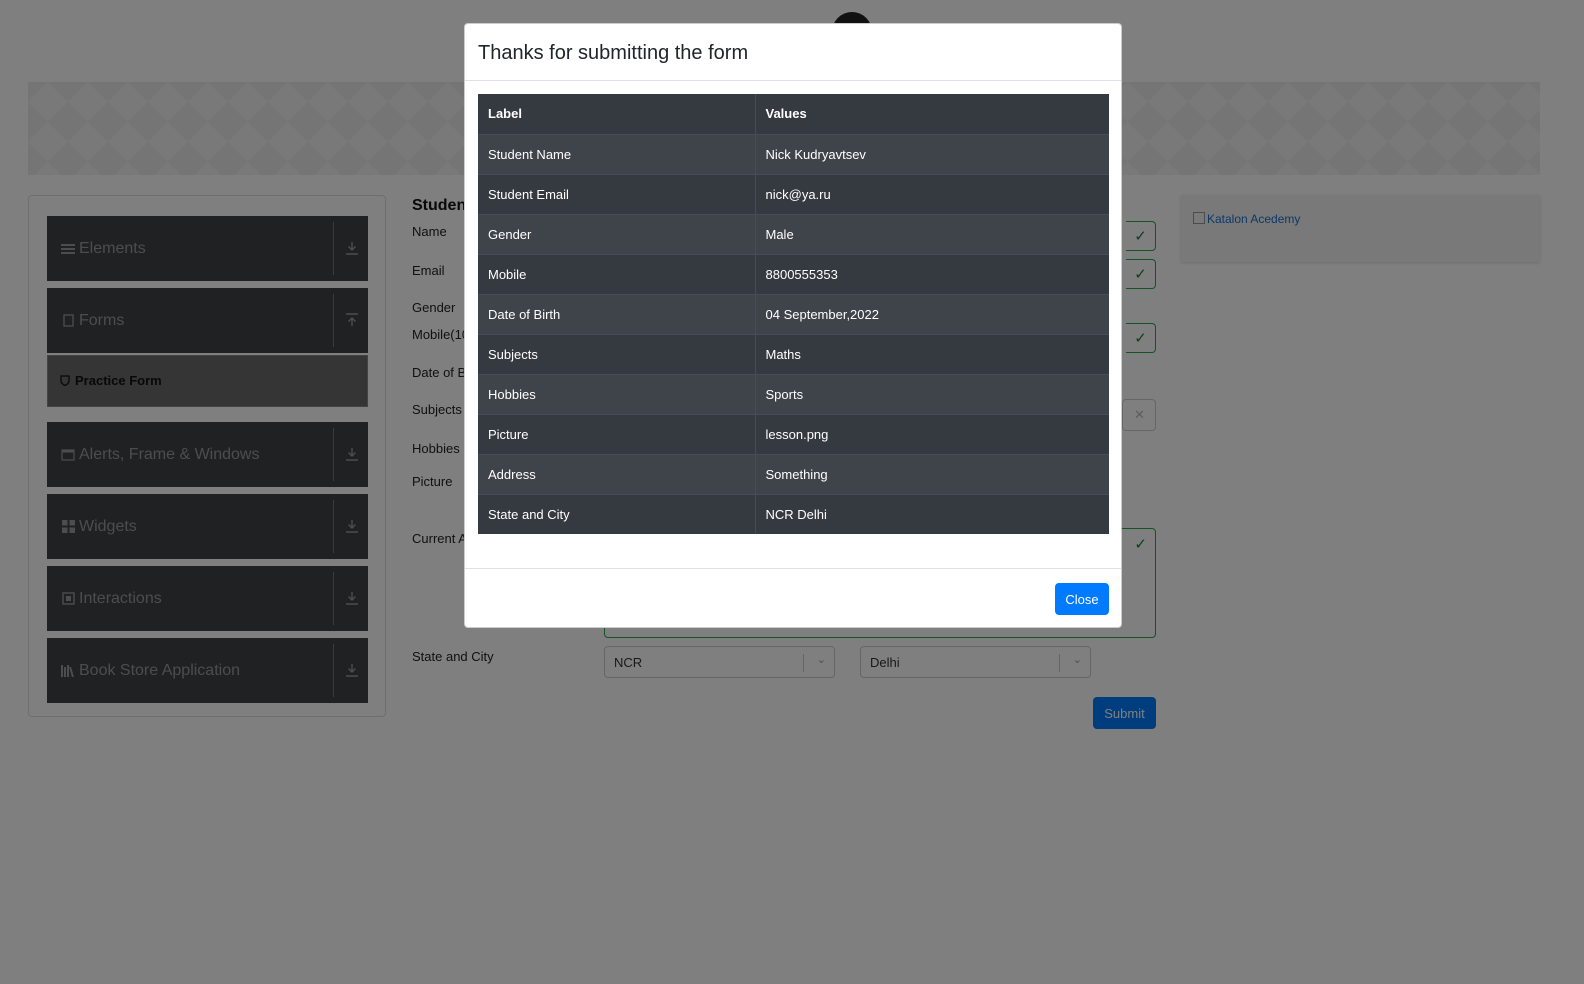 The image size is (1584, 984). I want to click on table-row: State and City NCR Delhi, so click(793, 513).